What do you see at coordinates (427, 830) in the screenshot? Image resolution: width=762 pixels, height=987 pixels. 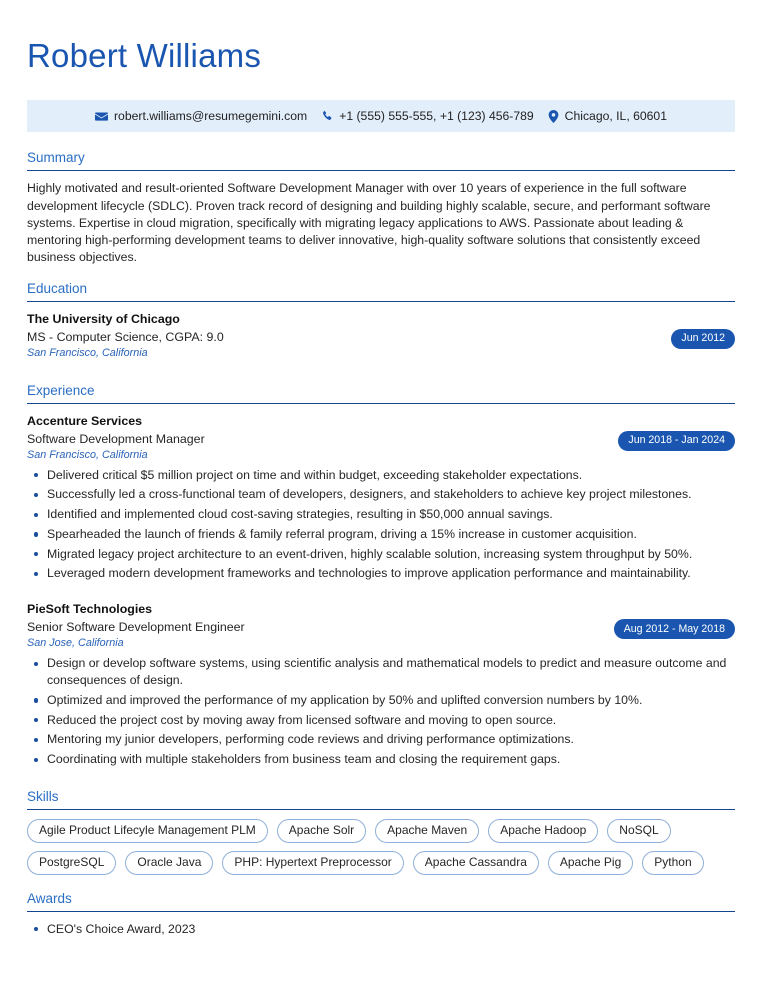 I see `skill-chip: Apache Maven` at bounding box center [427, 830].